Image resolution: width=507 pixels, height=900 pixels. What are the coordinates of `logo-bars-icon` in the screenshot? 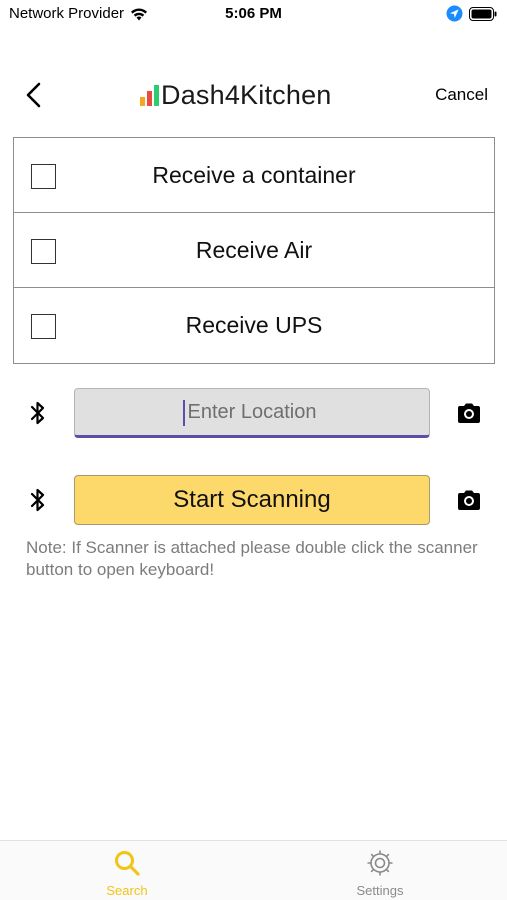 It's located at (149, 95).